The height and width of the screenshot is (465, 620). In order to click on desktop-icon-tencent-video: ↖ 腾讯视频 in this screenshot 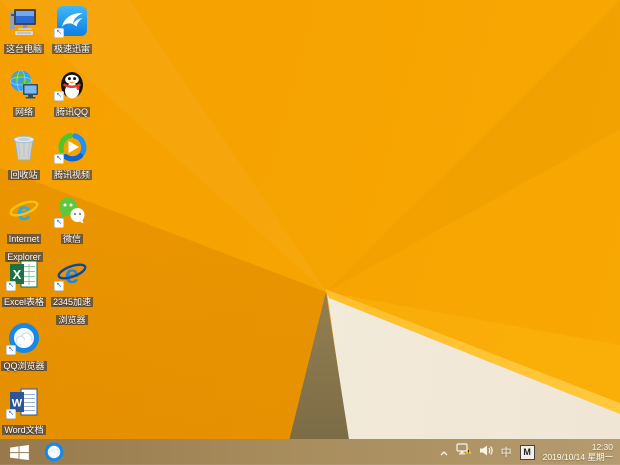, I will do `click(72, 157)`.